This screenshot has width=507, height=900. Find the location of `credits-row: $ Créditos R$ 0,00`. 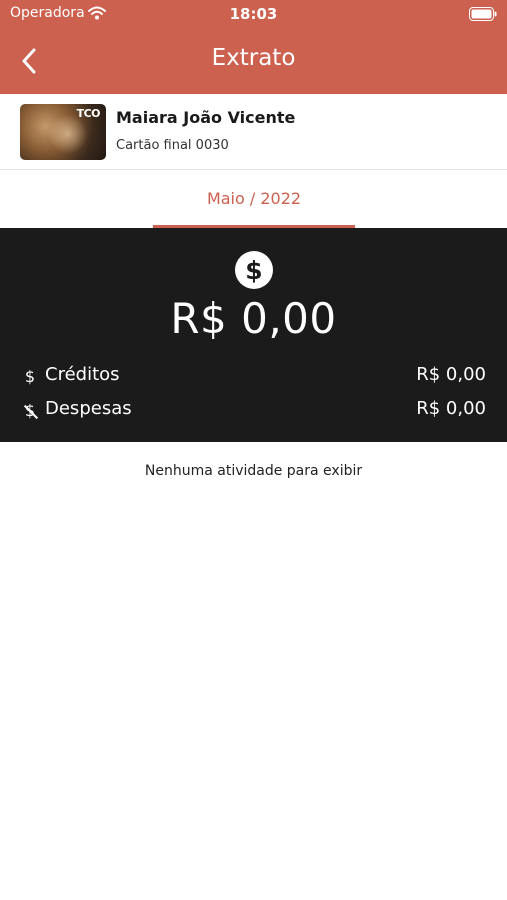

credits-row: $ Créditos R$ 0,00 is located at coordinates (253, 376).